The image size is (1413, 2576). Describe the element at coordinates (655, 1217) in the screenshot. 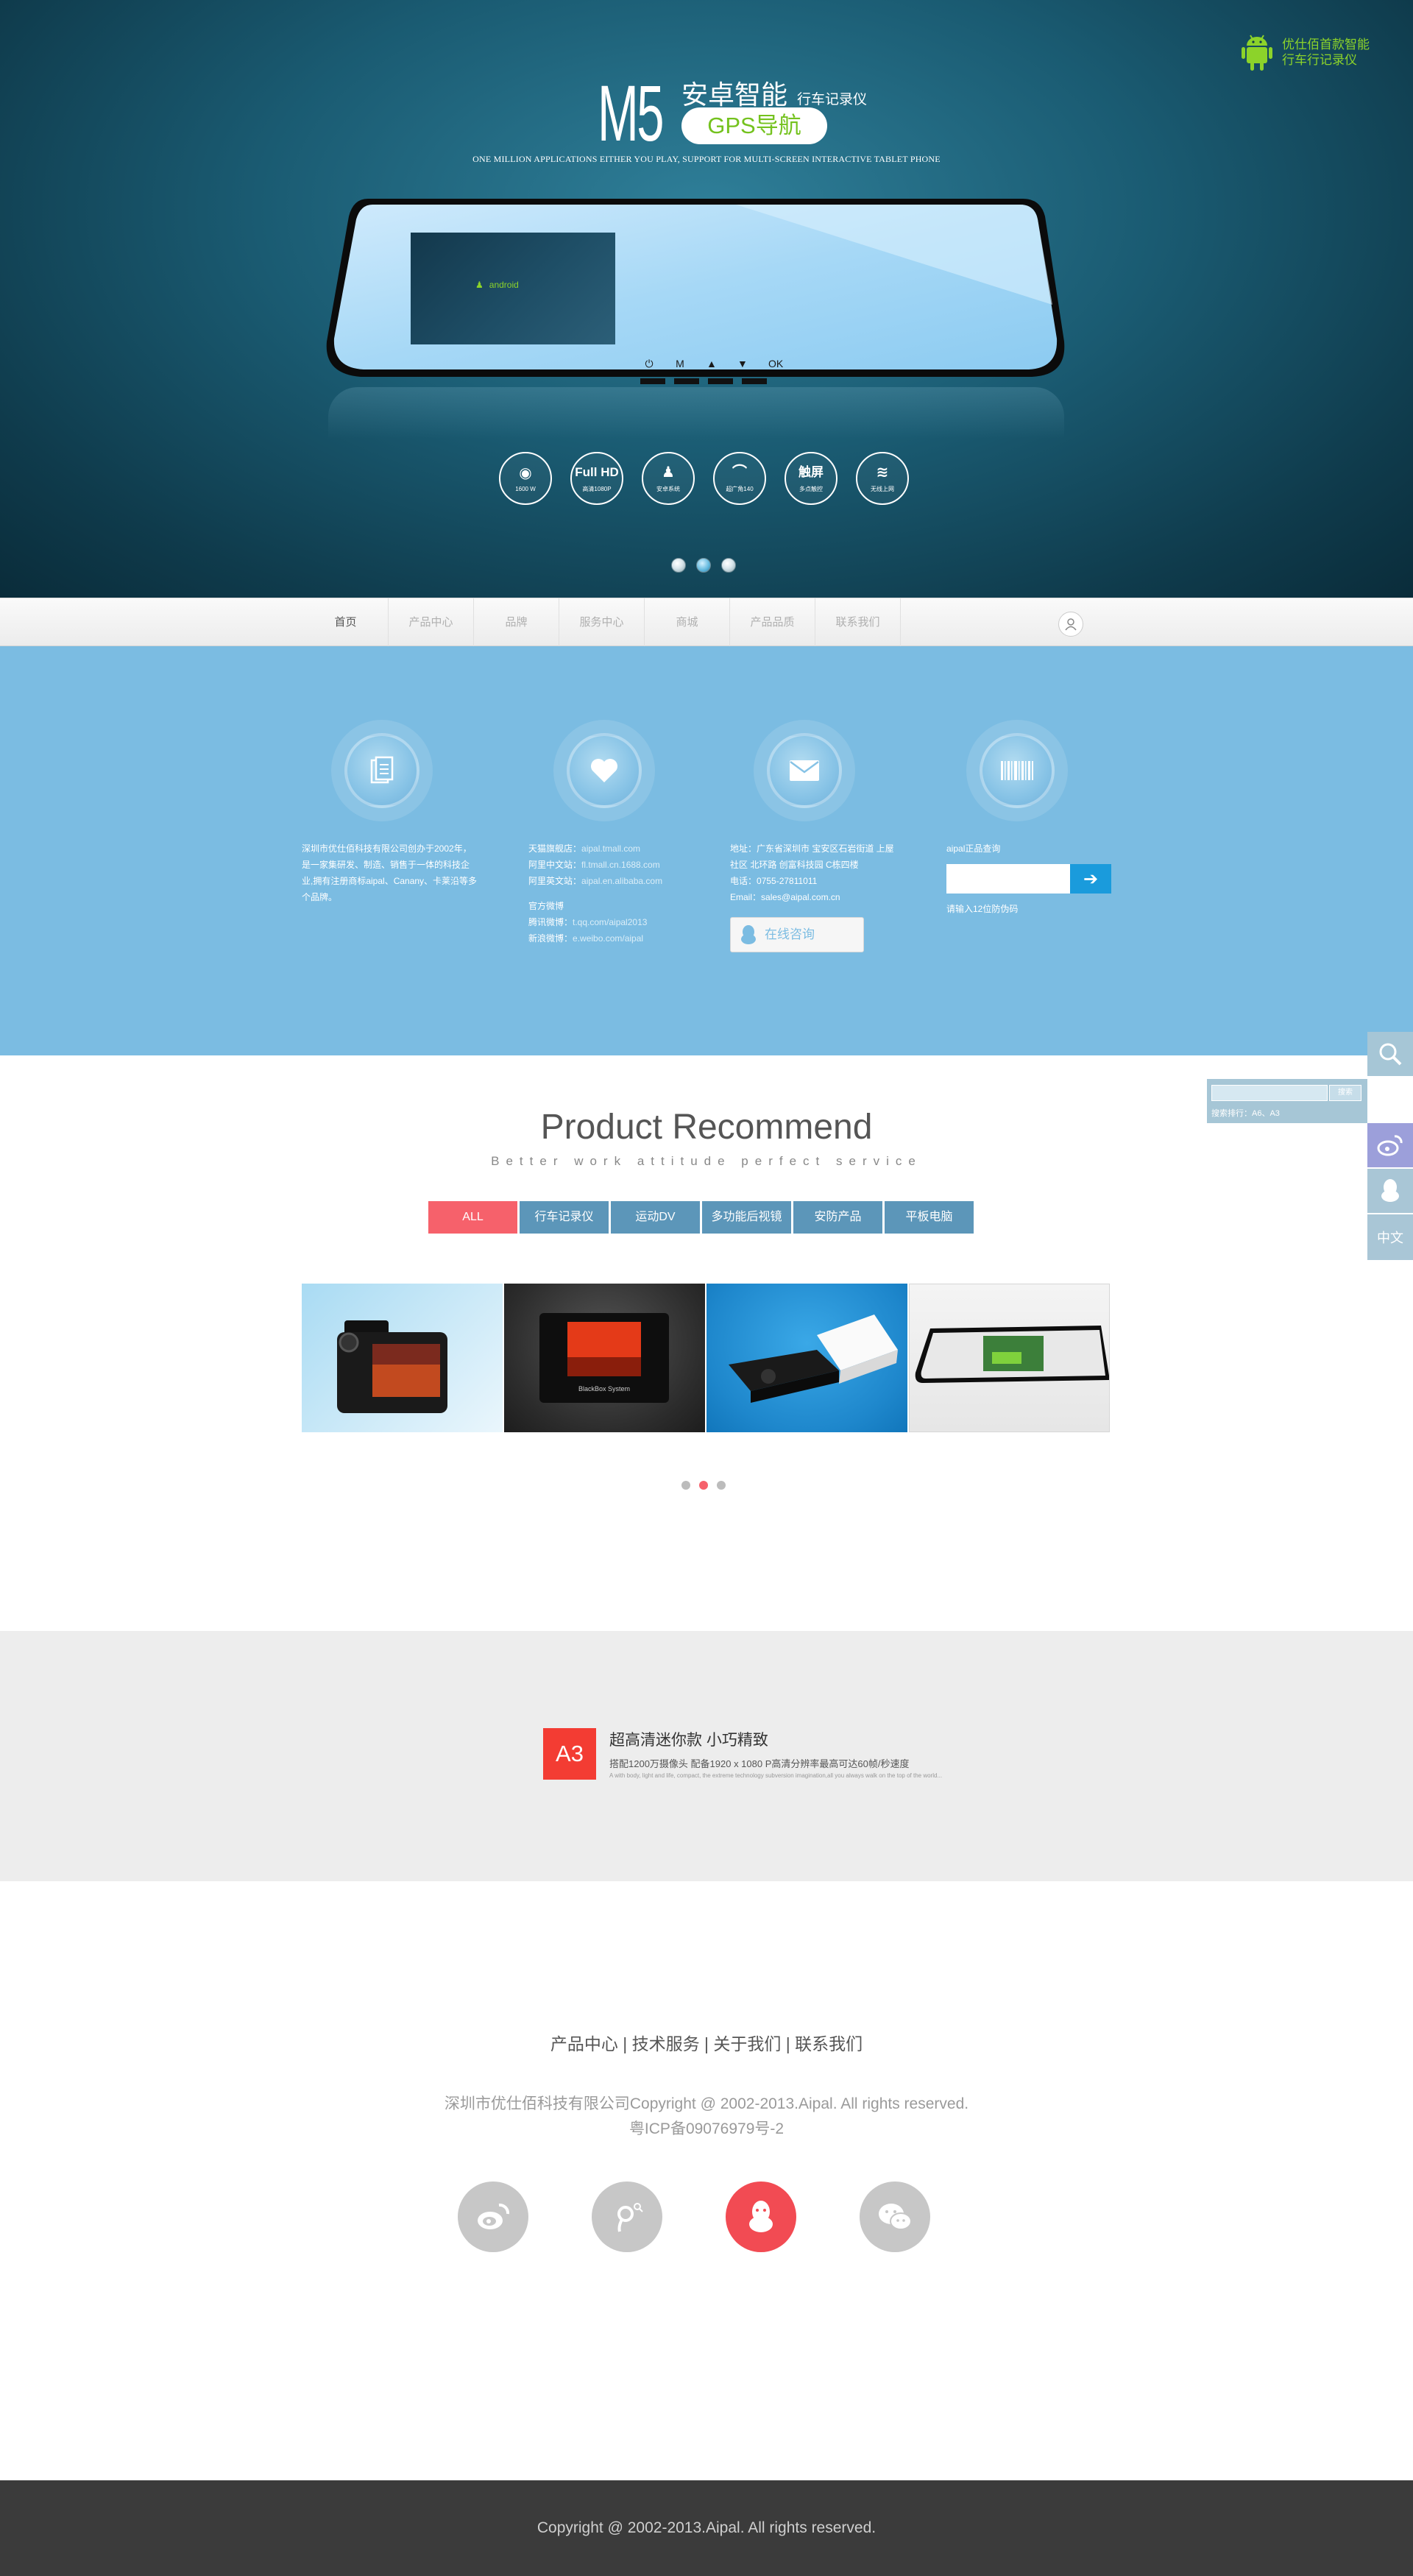

I see `tab-sport-dv: 运动DV` at that location.